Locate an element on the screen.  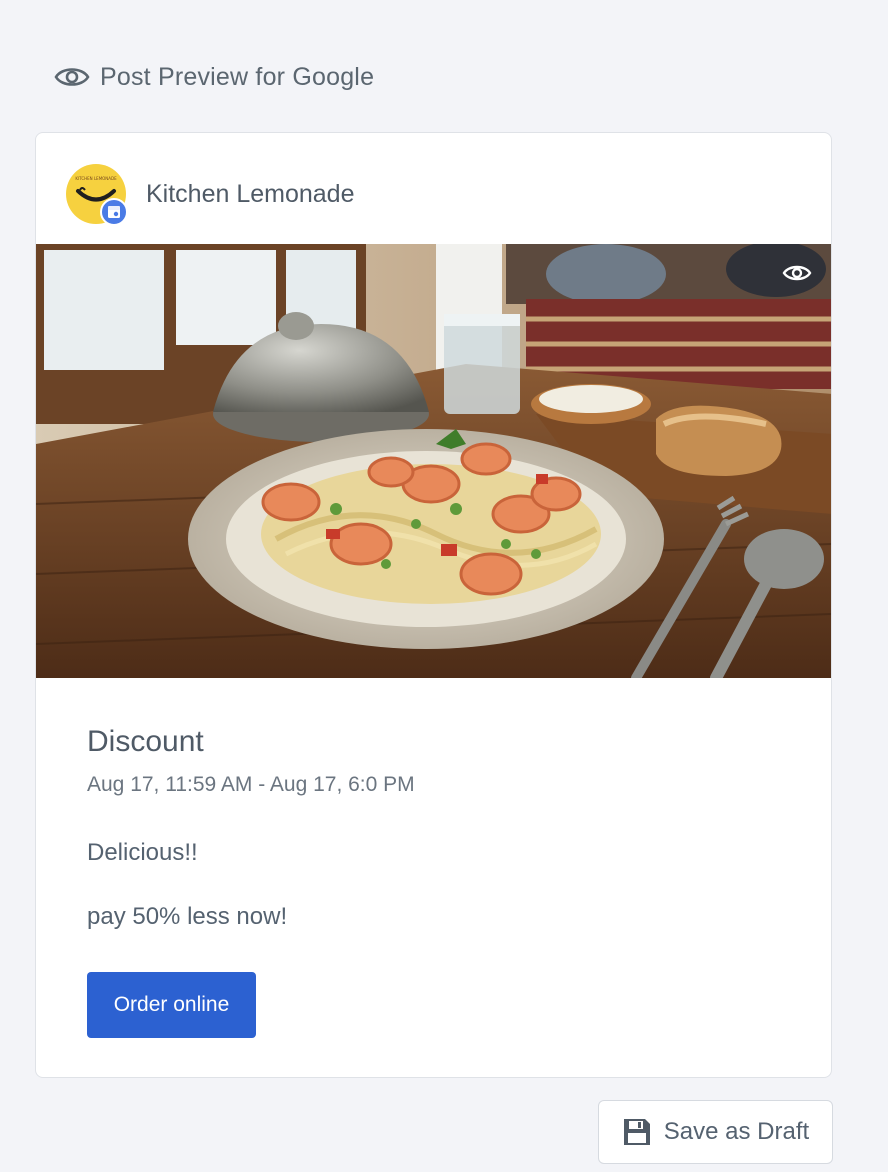
eye-icon is located at coordinates (72, 77).